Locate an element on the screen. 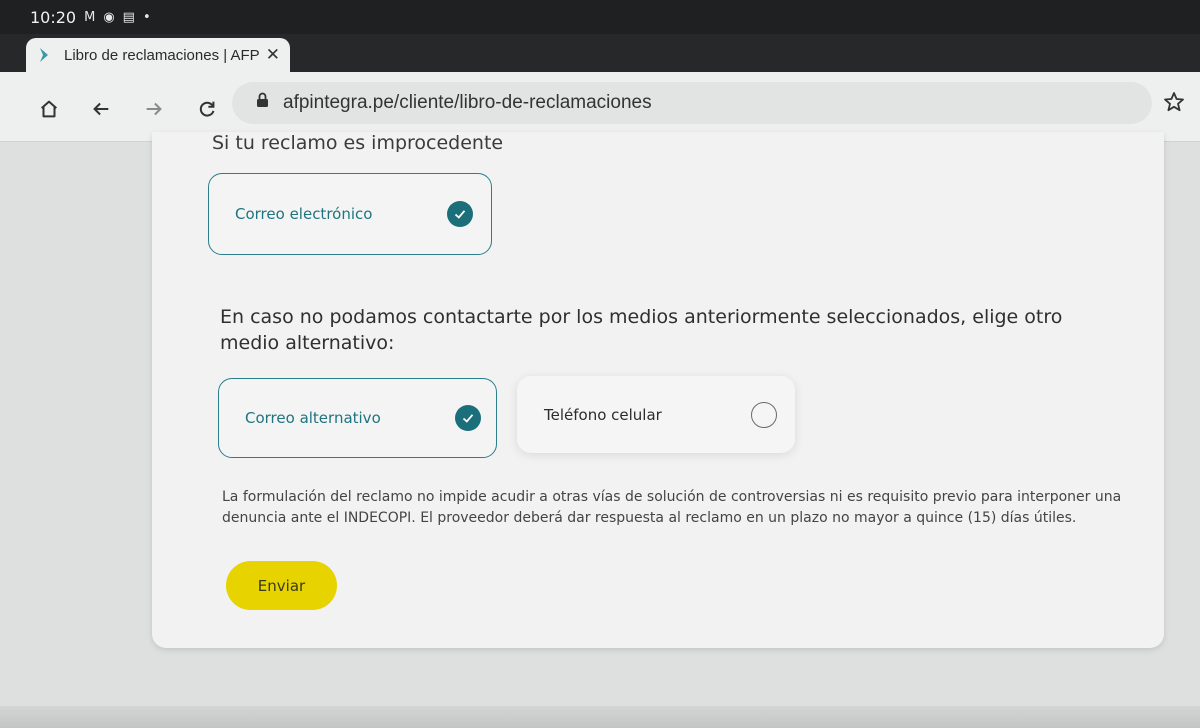  bottom-edge is located at coordinates (600, 717).